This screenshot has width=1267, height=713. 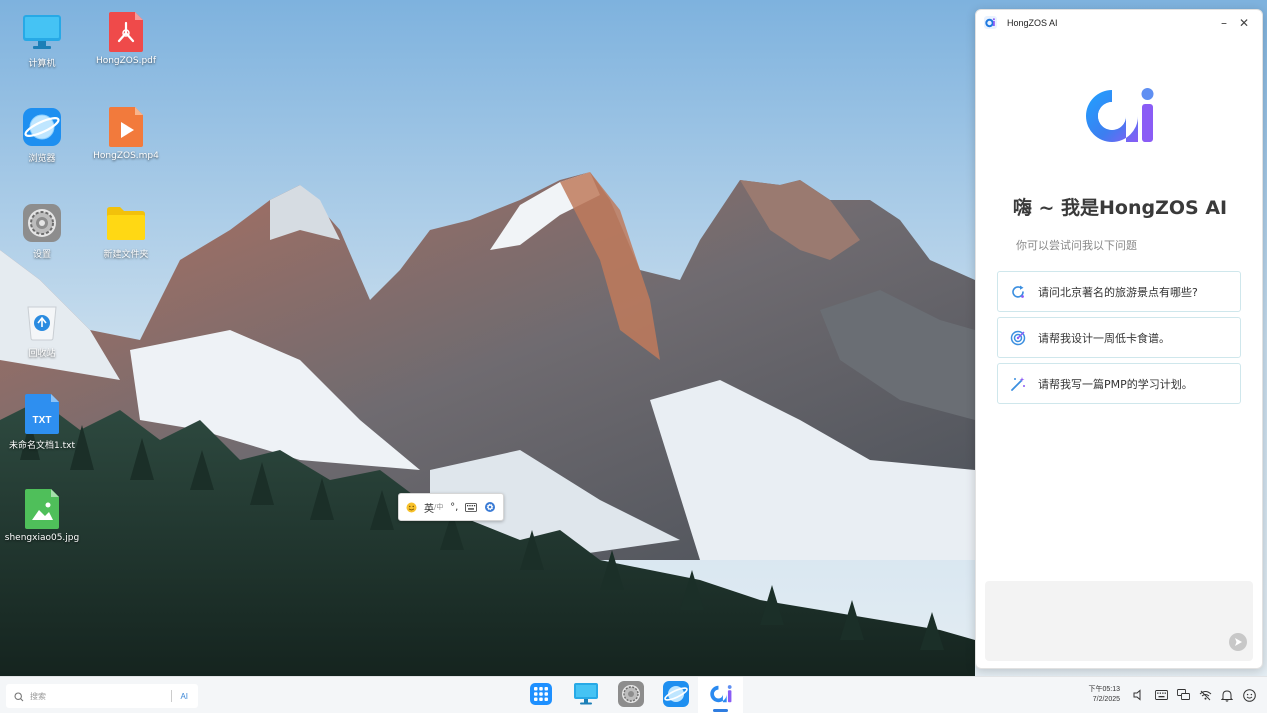 I want to click on suggestion-text: 请帮我写一篇PMP的学习计划。, so click(x=1115, y=384).